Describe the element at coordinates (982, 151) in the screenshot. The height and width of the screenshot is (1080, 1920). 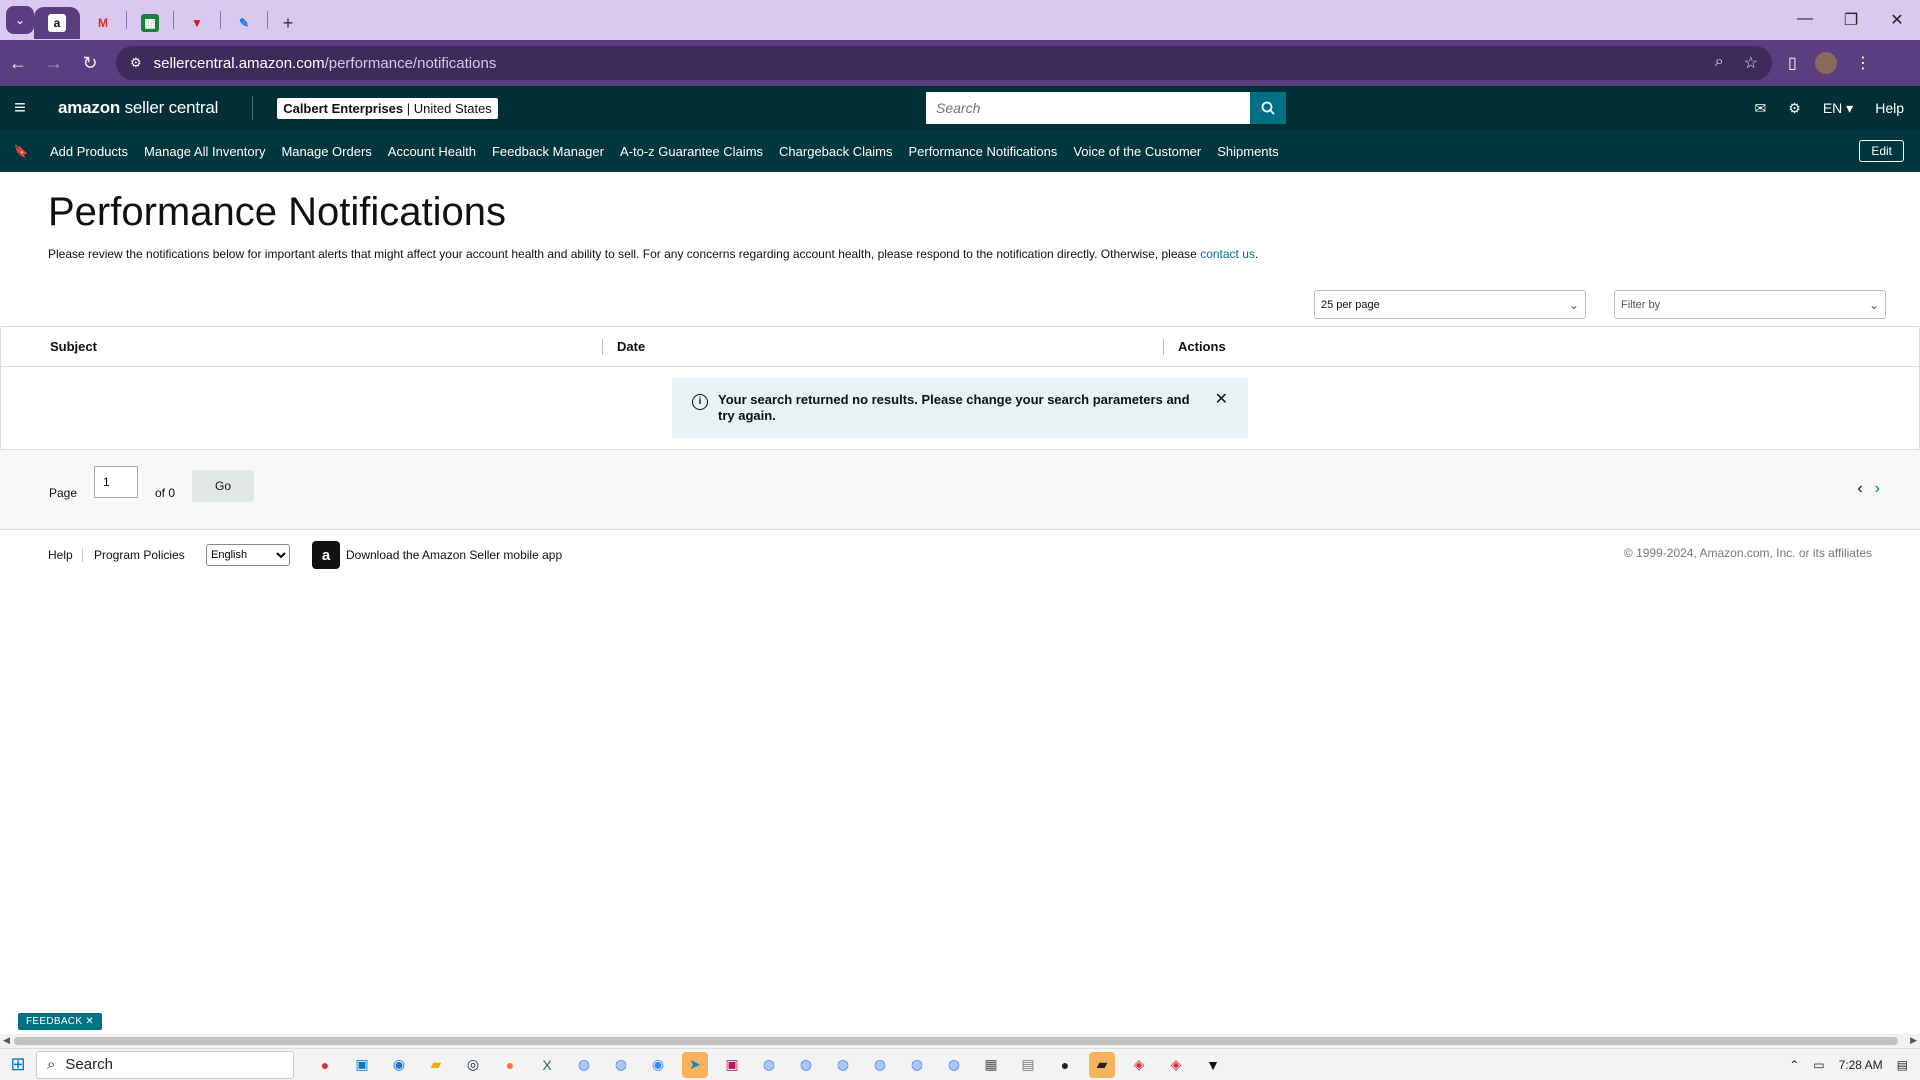
I see `nav-performance-notifications: Performance Notifications` at that location.